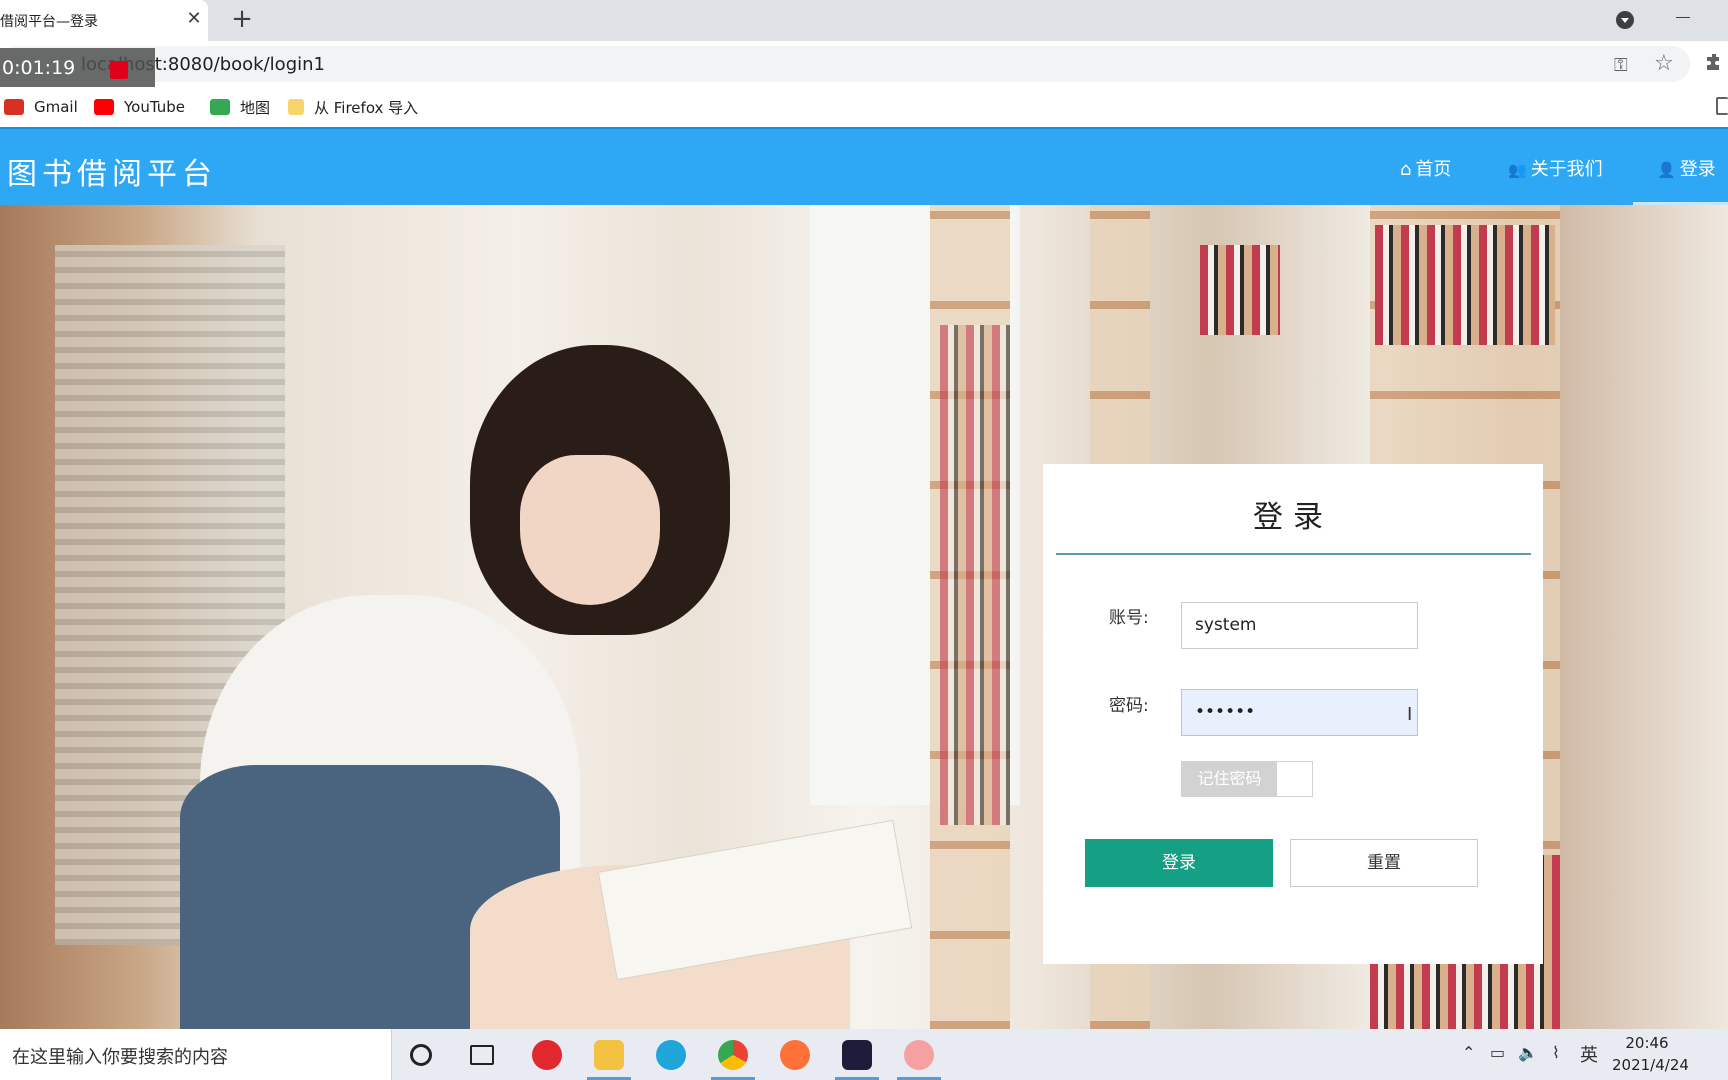 Image resolution: width=1728 pixels, height=1080 pixels. I want to click on address-bar: localhost:8080/book/login1, so click(845, 64).